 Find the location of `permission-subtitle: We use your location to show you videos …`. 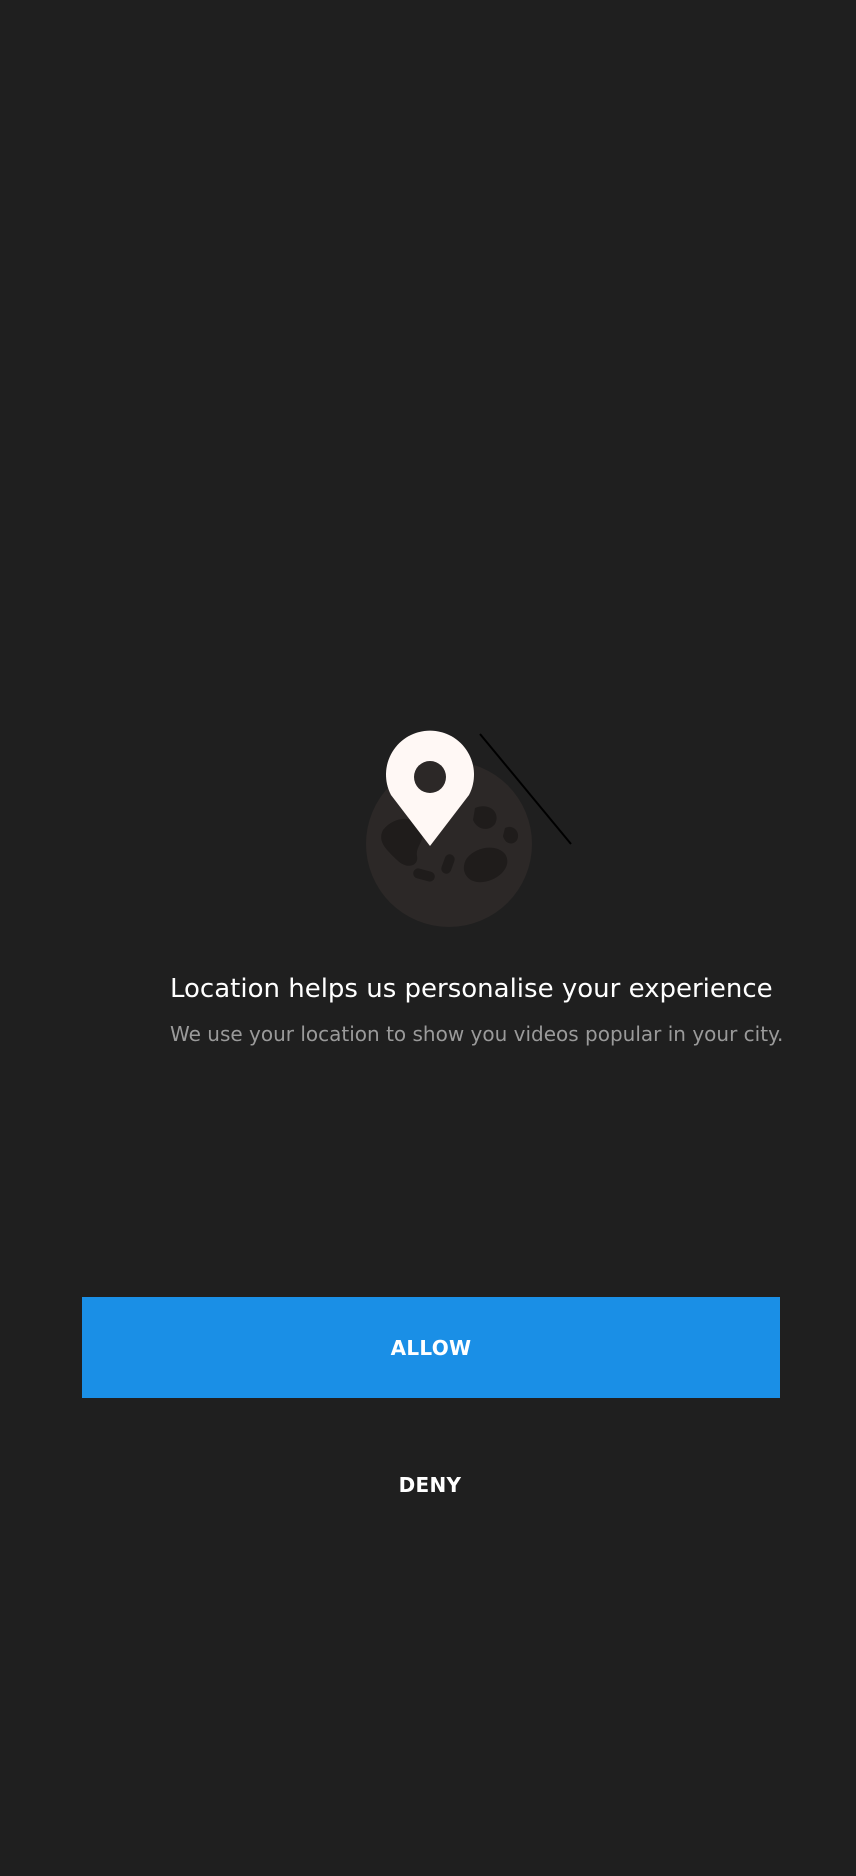

permission-subtitle: We use your location to show you videos … is located at coordinates (477, 1034).